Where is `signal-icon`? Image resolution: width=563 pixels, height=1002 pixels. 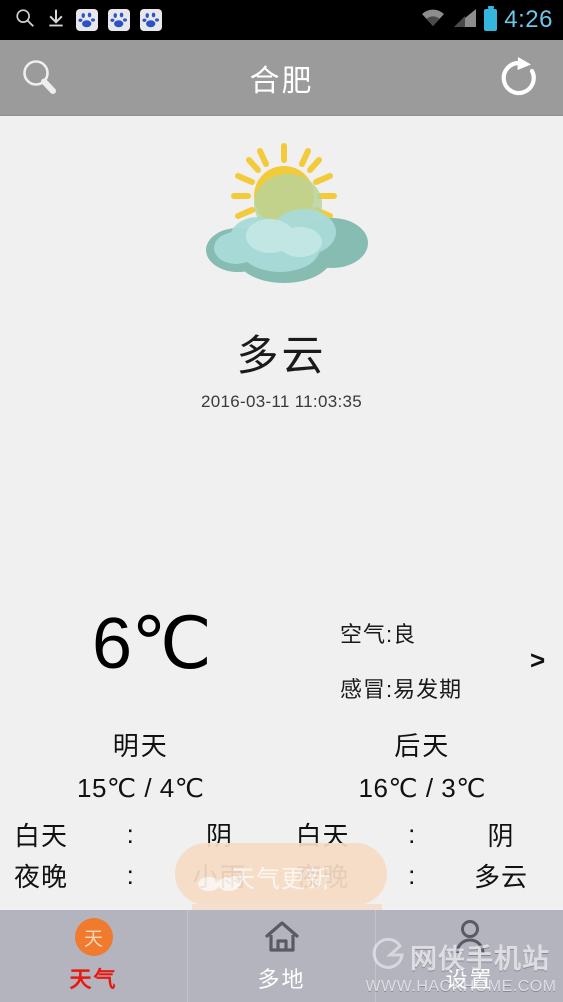
signal-icon is located at coordinates (465, 20).